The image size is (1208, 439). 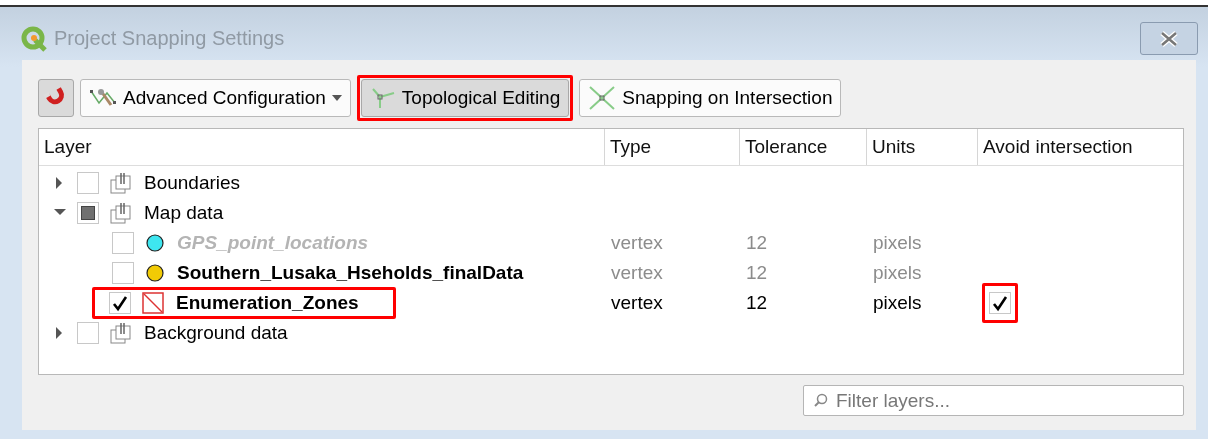 What do you see at coordinates (821, 400) in the screenshot?
I see `search-icon` at bounding box center [821, 400].